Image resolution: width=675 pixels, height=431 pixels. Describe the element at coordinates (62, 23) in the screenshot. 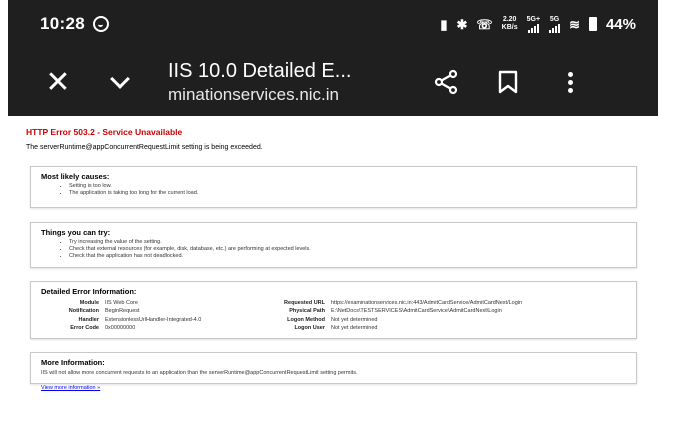

I see `status-time: 10:28` at that location.